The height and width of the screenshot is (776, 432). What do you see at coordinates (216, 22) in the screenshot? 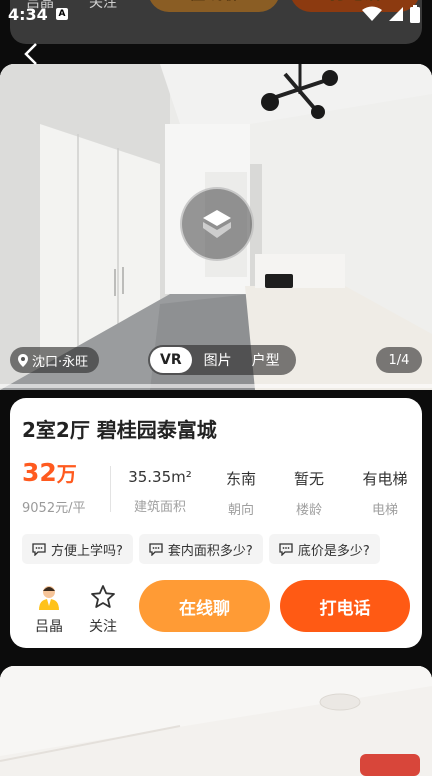
I see `background-card: 吕晶 关注 在线聊 打电话` at bounding box center [216, 22].